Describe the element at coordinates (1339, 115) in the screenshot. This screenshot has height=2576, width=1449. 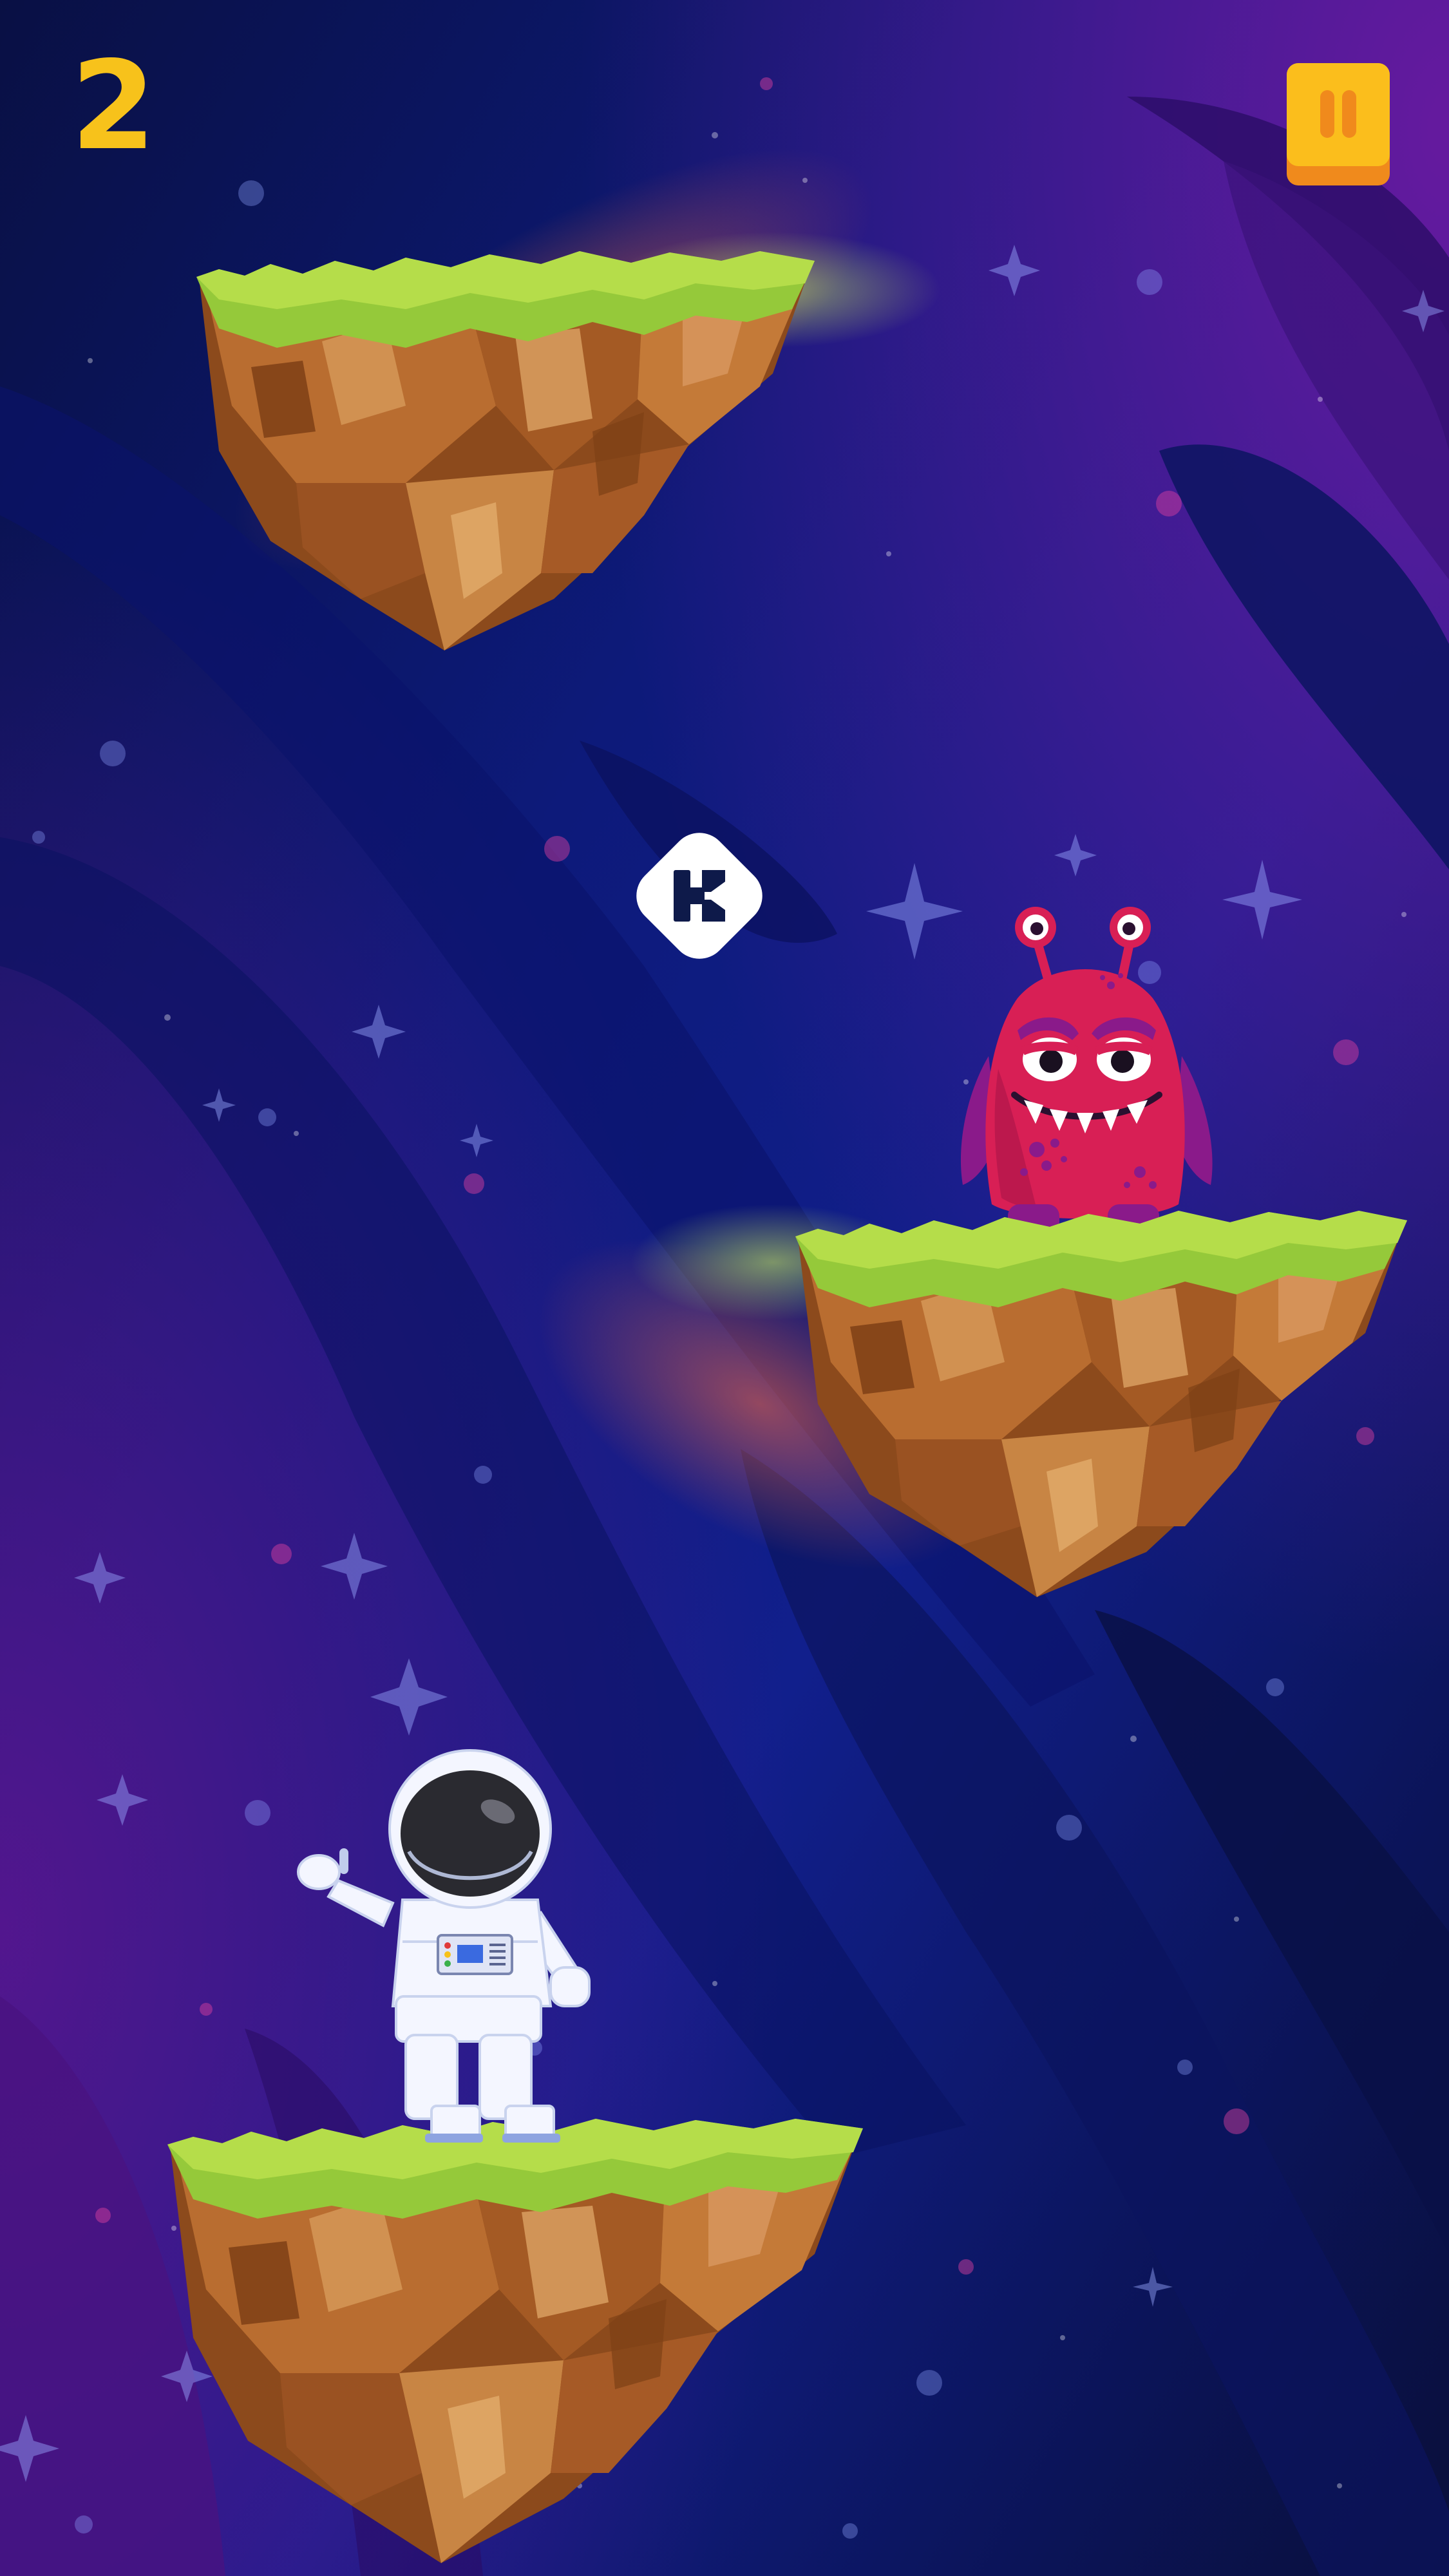
I see `pause-button-face` at that location.